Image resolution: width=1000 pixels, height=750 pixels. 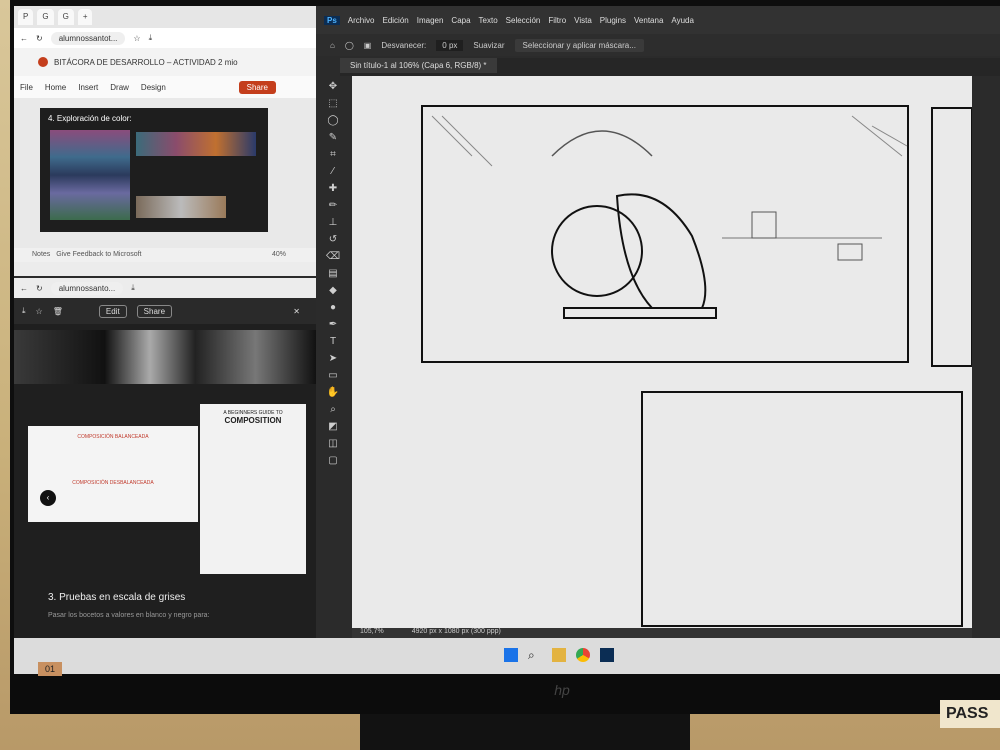 What do you see at coordinates (333, 240) in the screenshot?
I see `history-brush-icon: ↺` at bounding box center [333, 240].